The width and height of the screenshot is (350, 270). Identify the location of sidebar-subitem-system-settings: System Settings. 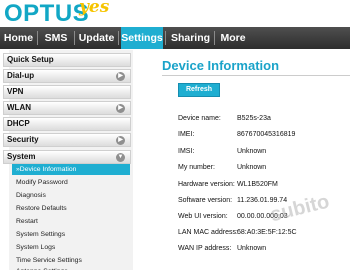
(71, 234).